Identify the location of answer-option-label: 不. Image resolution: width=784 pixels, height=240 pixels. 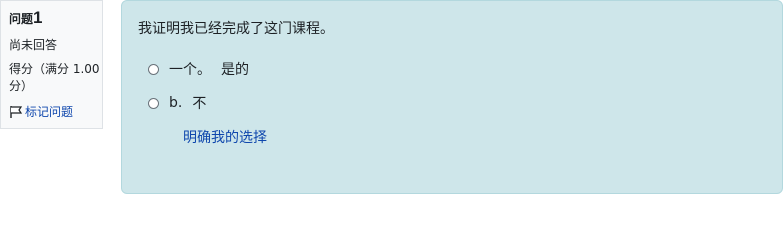
(199, 104).